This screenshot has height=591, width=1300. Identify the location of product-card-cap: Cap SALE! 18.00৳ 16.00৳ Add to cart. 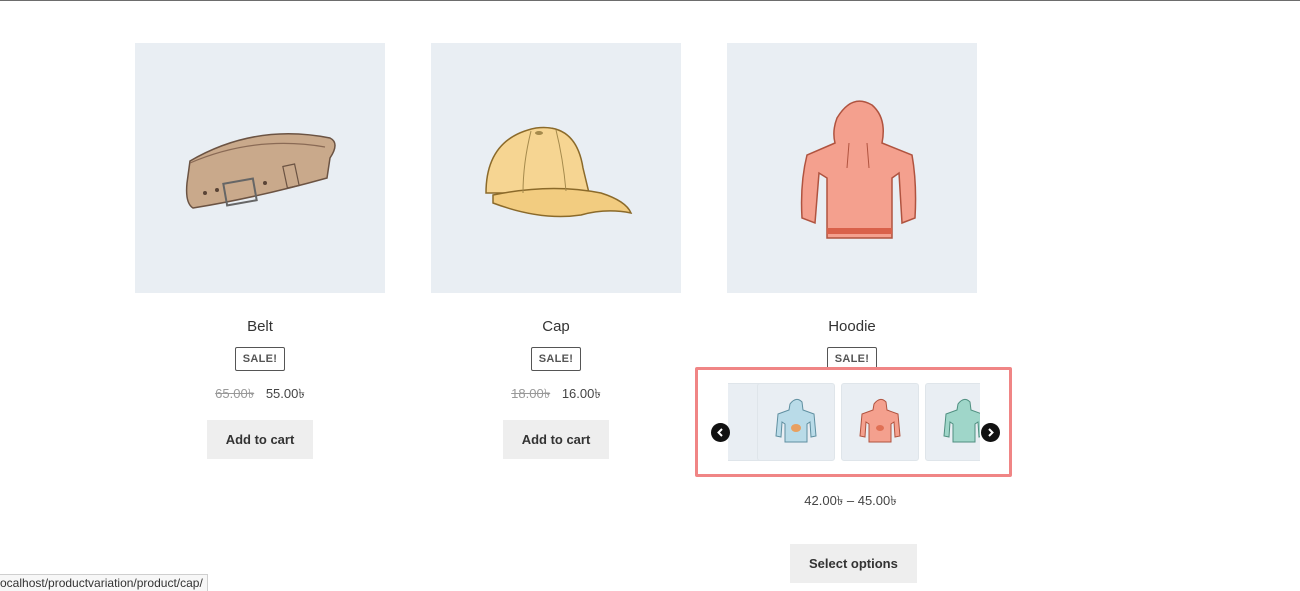
(556, 251).